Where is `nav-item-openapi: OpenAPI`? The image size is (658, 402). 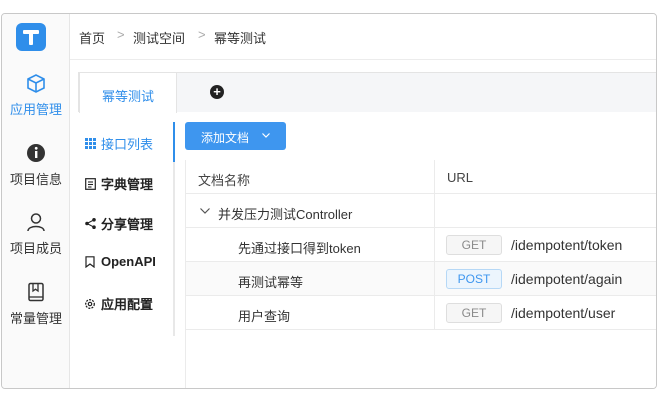
nav-item-openapi: OpenAPI is located at coordinates (120, 261).